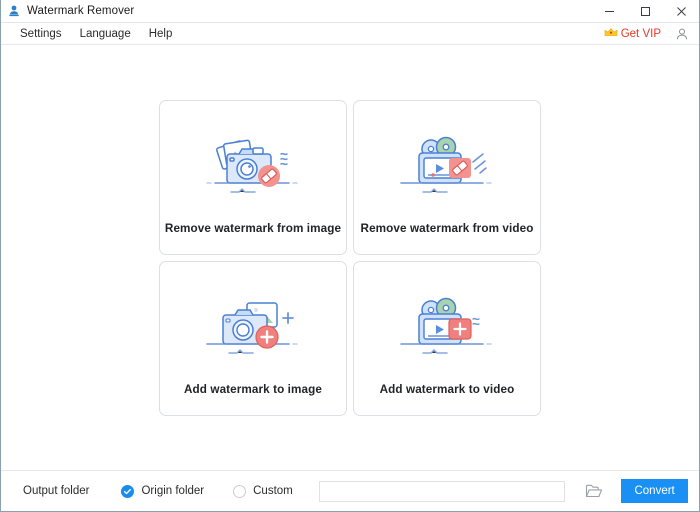  Describe the element at coordinates (447, 228) in the screenshot. I see `card-title: Remove watermark from video` at that location.